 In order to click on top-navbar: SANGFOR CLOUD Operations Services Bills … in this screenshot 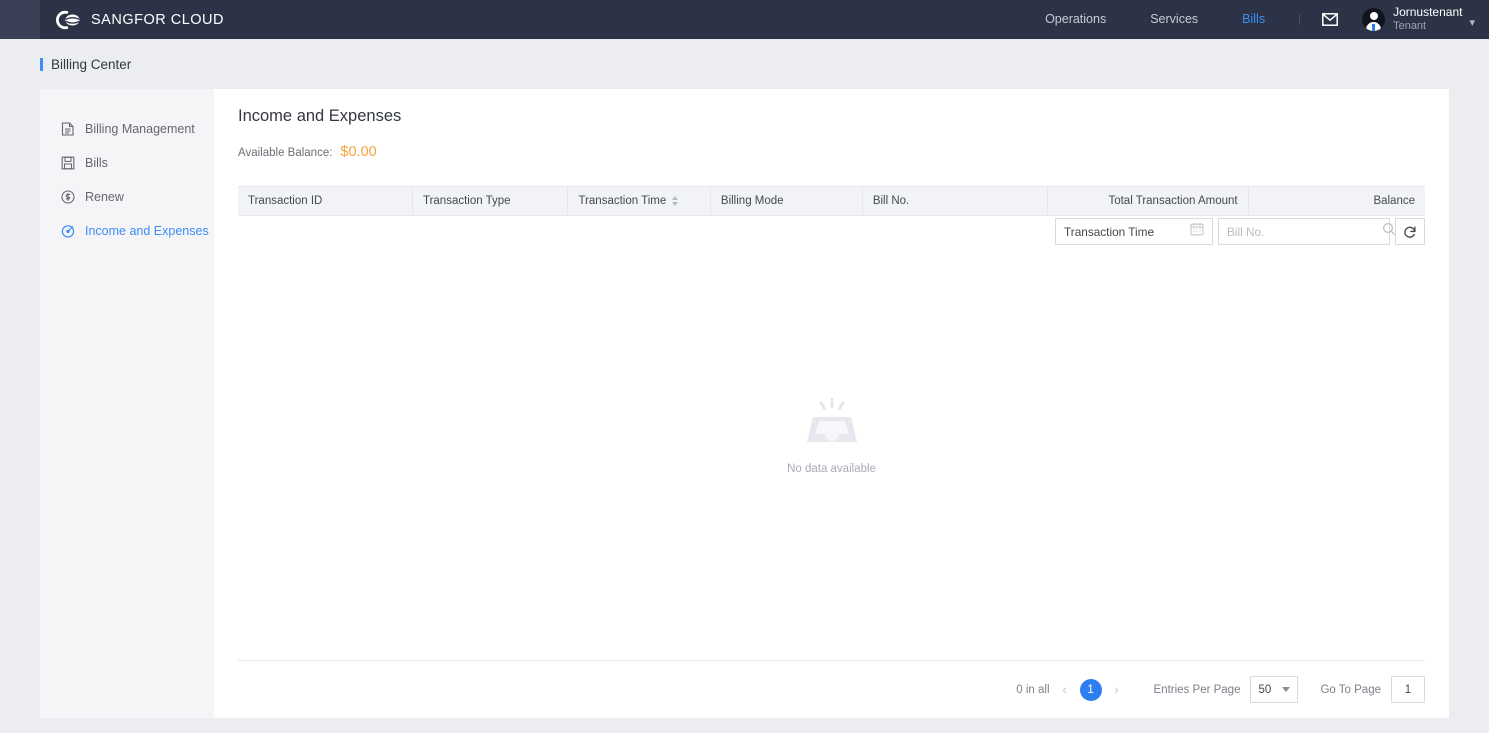, I will do `click(744, 19)`.